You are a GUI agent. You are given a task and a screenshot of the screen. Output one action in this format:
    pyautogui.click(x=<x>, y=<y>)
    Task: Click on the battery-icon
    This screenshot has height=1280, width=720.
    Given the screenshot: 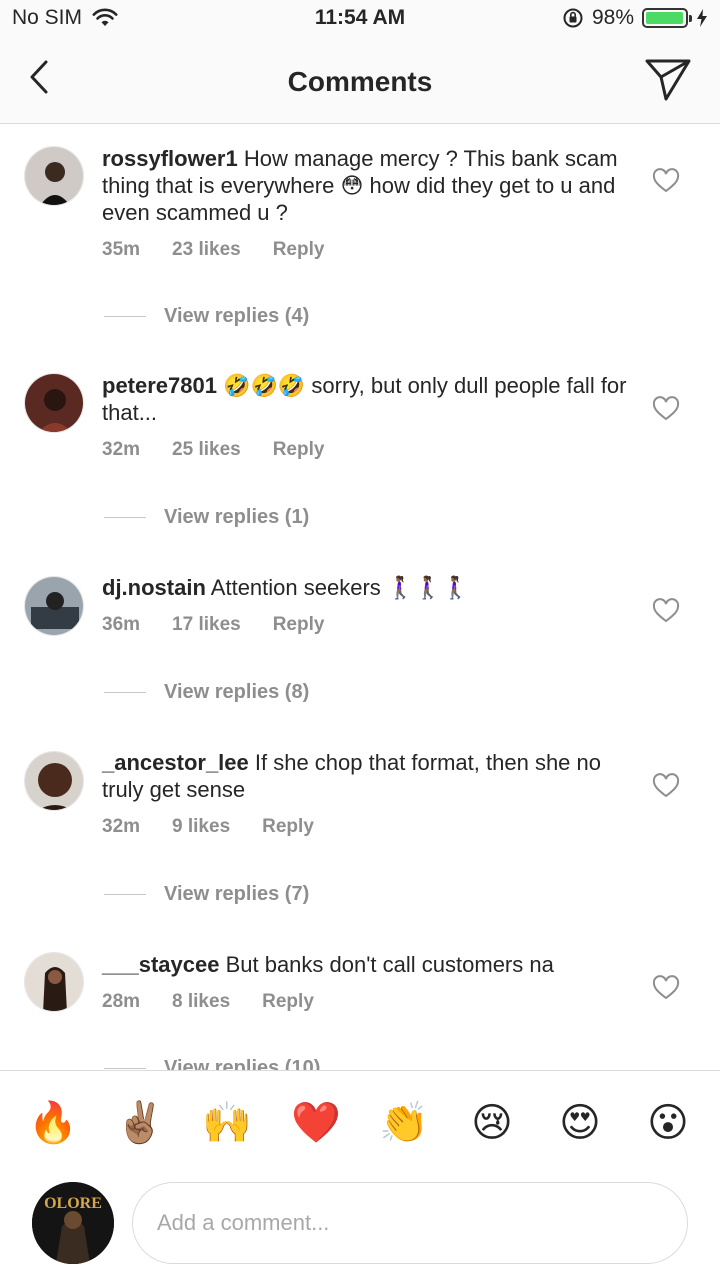 What is the action you would take?
    pyautogui.click(x=667, y=18)
    